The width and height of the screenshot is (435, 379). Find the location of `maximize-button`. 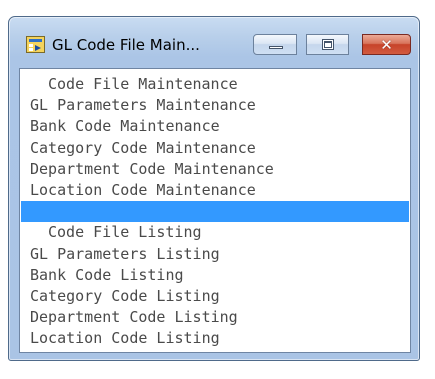

maximize-button is located at coordinates (327, 44).